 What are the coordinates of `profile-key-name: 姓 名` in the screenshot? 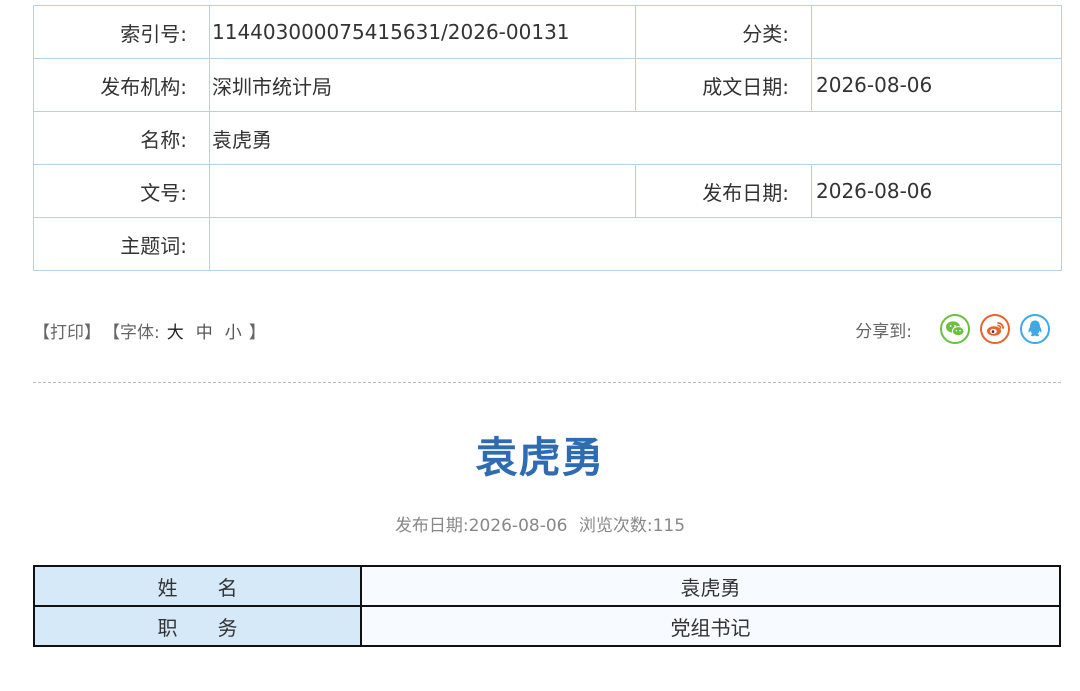 It's located at (197, 586).